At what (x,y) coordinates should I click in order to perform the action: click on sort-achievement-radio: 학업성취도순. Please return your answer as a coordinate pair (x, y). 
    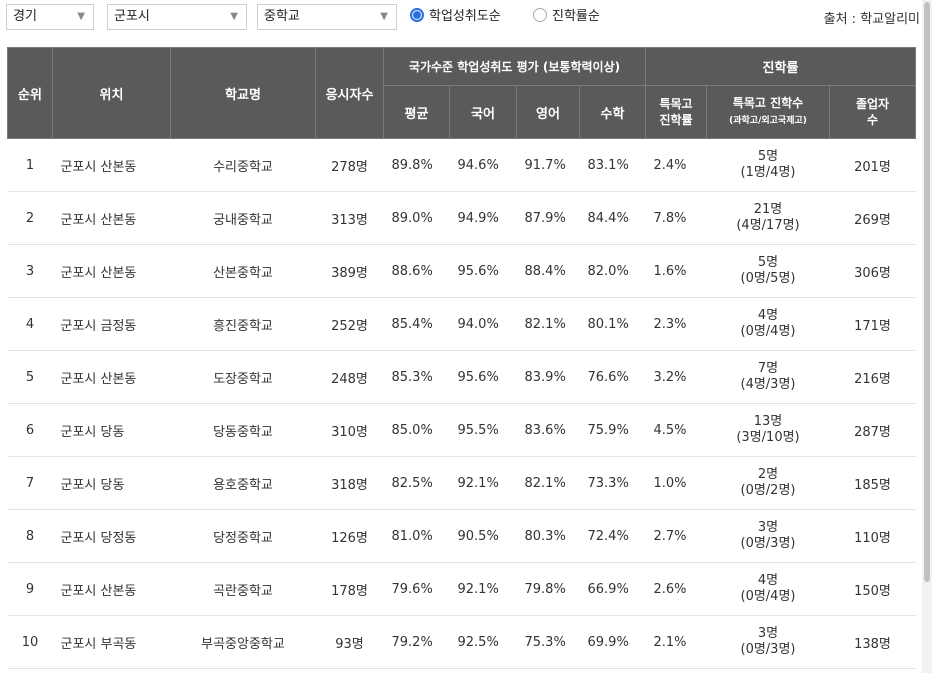
    Looking at the image, I should click on (455, 17).